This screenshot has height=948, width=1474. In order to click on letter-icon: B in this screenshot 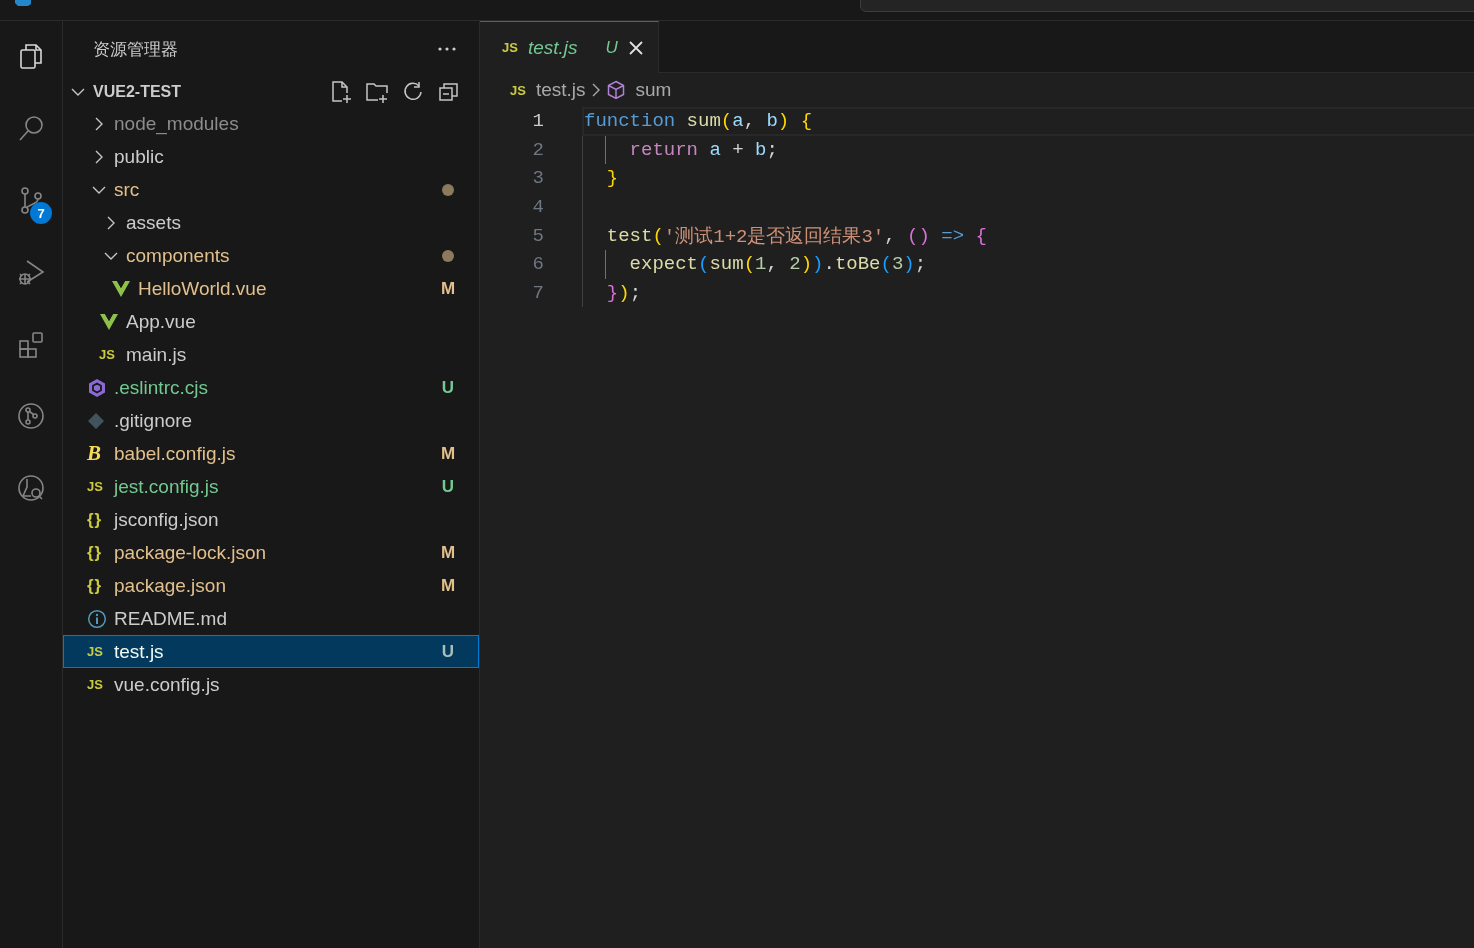, I will do `click(94, 453)`.